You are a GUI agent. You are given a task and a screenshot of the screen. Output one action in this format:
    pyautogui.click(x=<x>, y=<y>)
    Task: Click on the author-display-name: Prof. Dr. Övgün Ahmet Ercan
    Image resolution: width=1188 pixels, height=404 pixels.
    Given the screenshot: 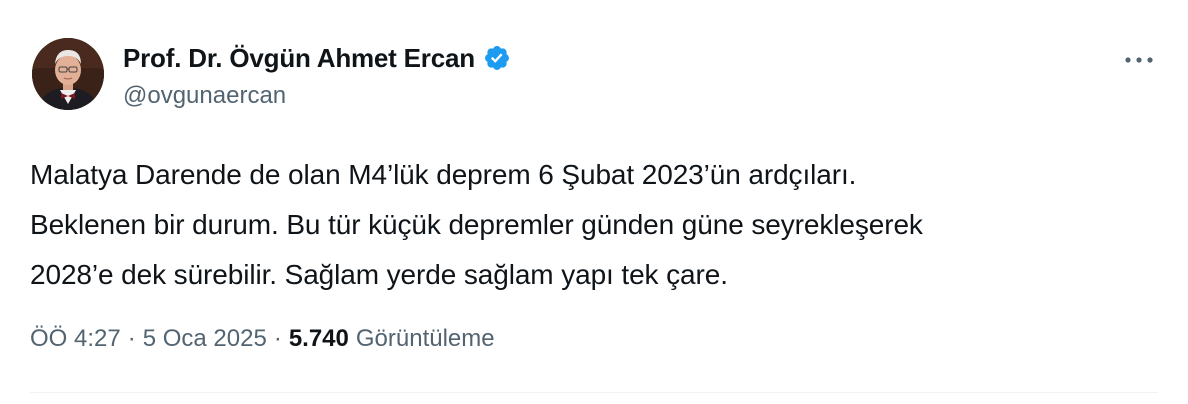 What is the action you would take?
    pyautogui.click(x=299, y=58)
    